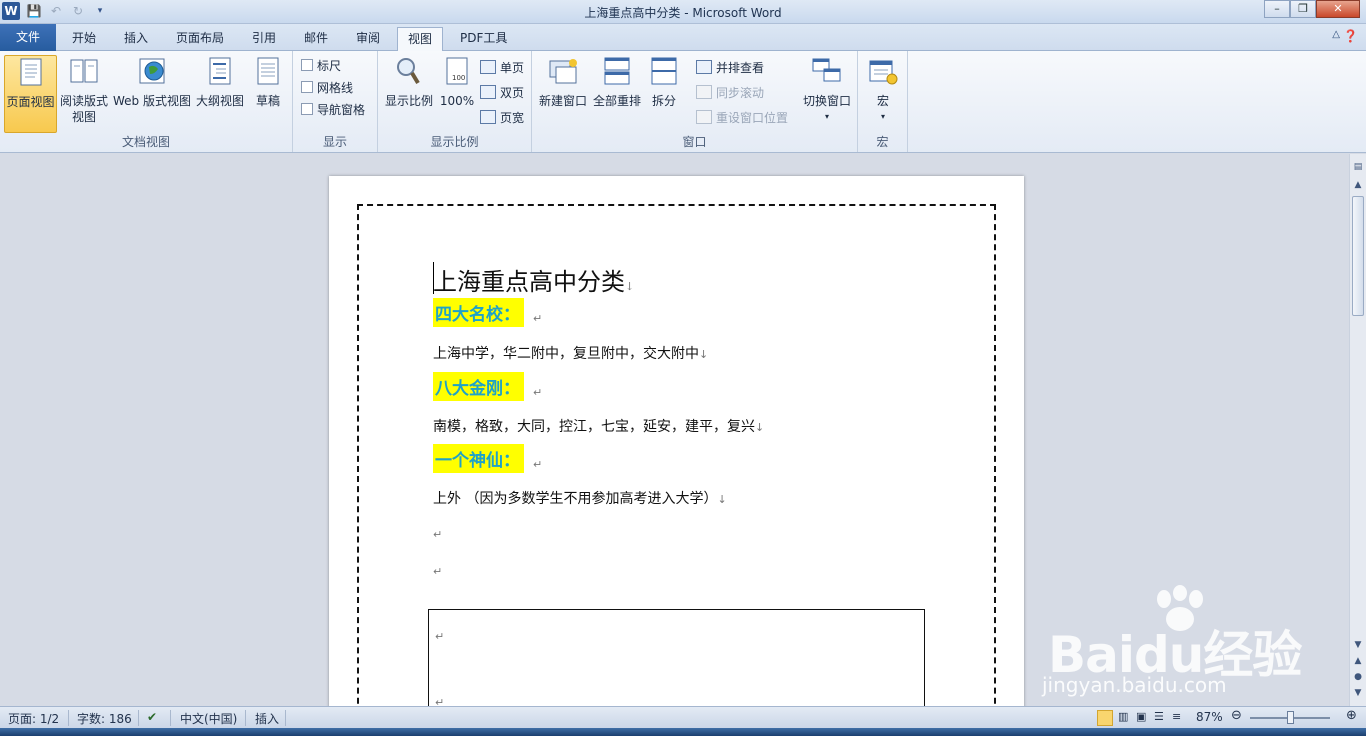  What do you see at coordinates (1159, 716) in the screenshot?
I see `outline-view-icon: ☰` at bounding box center [1159, 716].